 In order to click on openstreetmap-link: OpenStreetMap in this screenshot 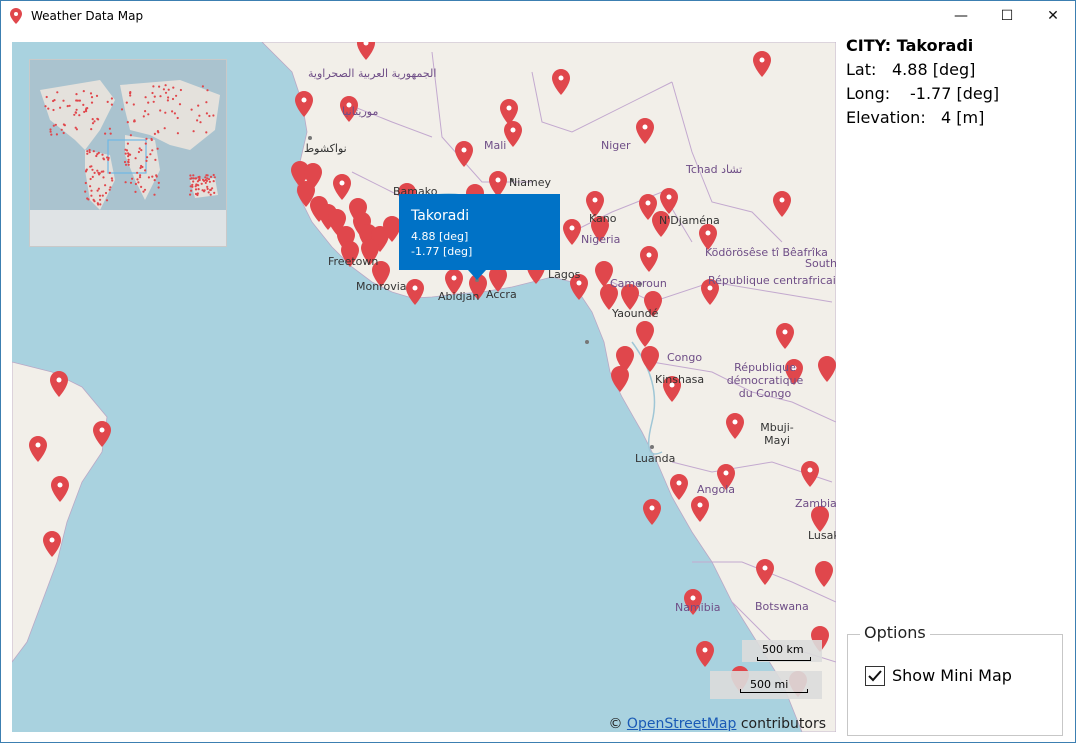, I will do `click(681, 724)`.